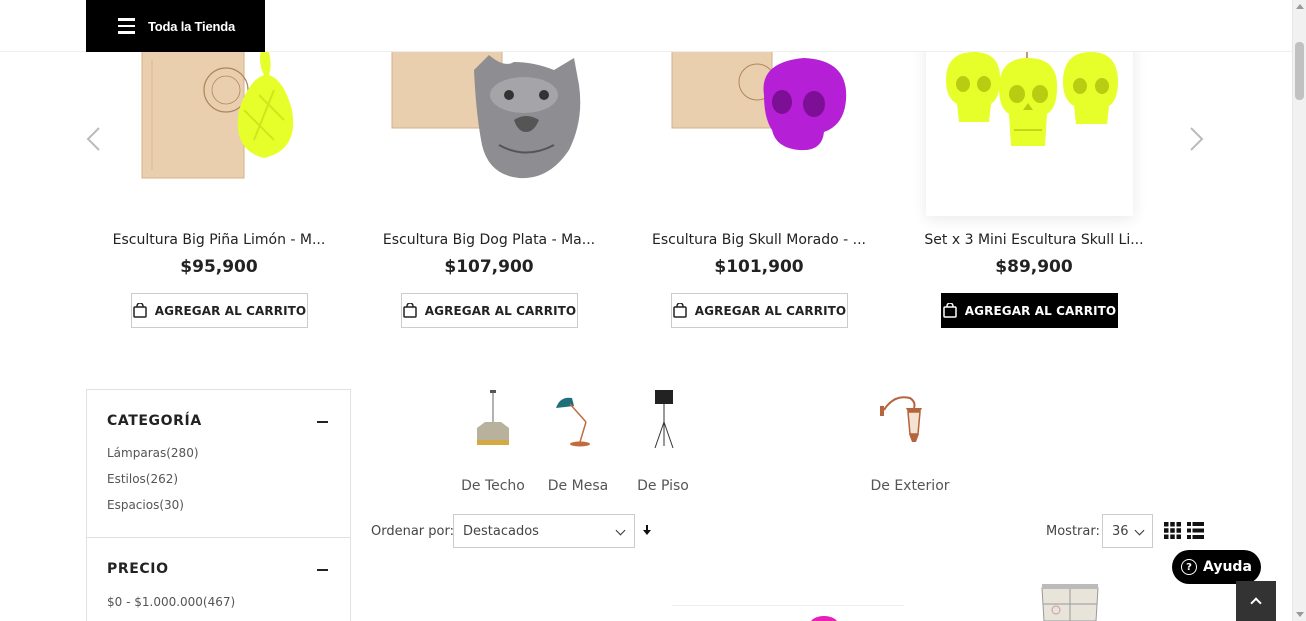  What do you see at coordinates (1227, 567) in the screenshot?
I see `help-label: Ayuda` at bounding box center [1227, 567].